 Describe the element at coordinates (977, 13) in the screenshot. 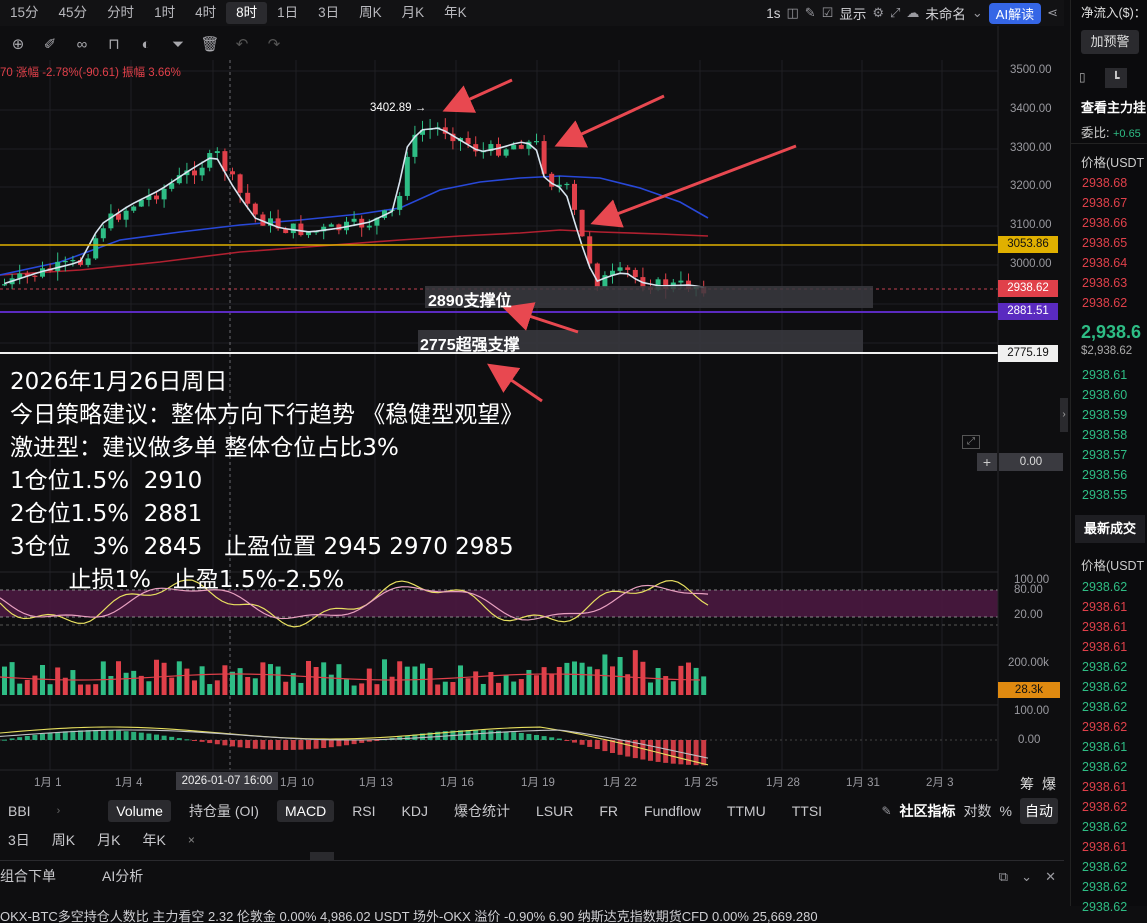

I see `chevron-down-icon: ⌄` at that location.